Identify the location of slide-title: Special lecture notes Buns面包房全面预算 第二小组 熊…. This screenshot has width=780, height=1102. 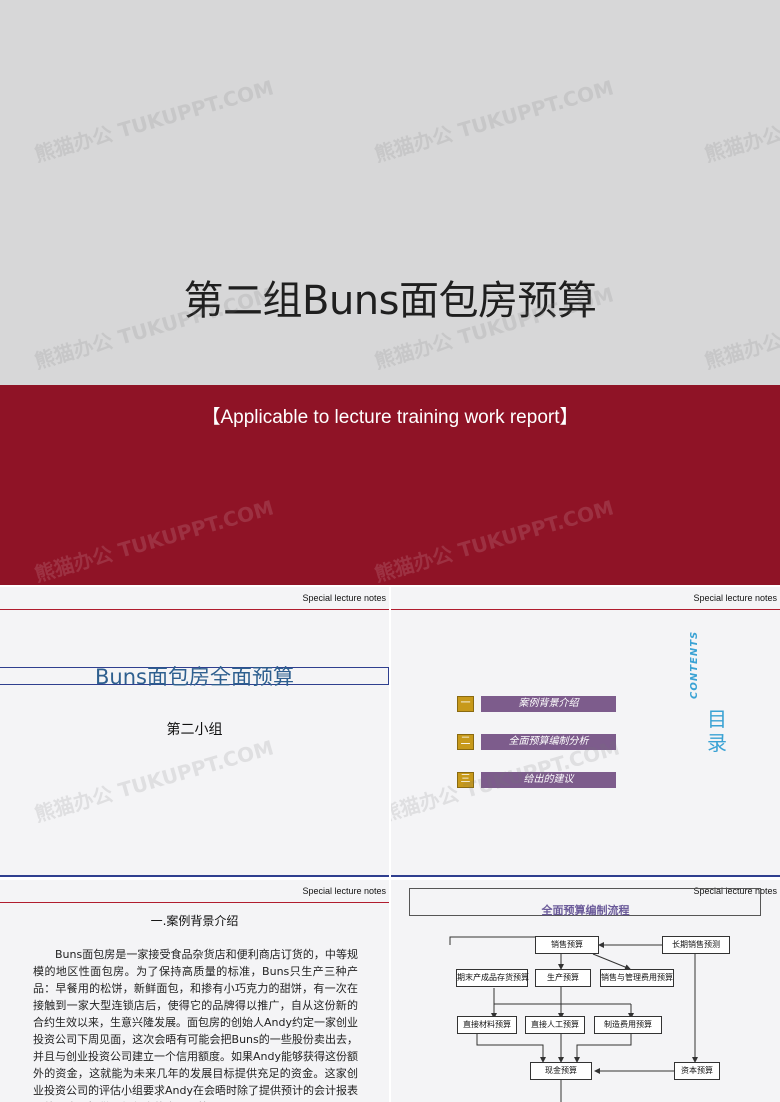
(194, 732).